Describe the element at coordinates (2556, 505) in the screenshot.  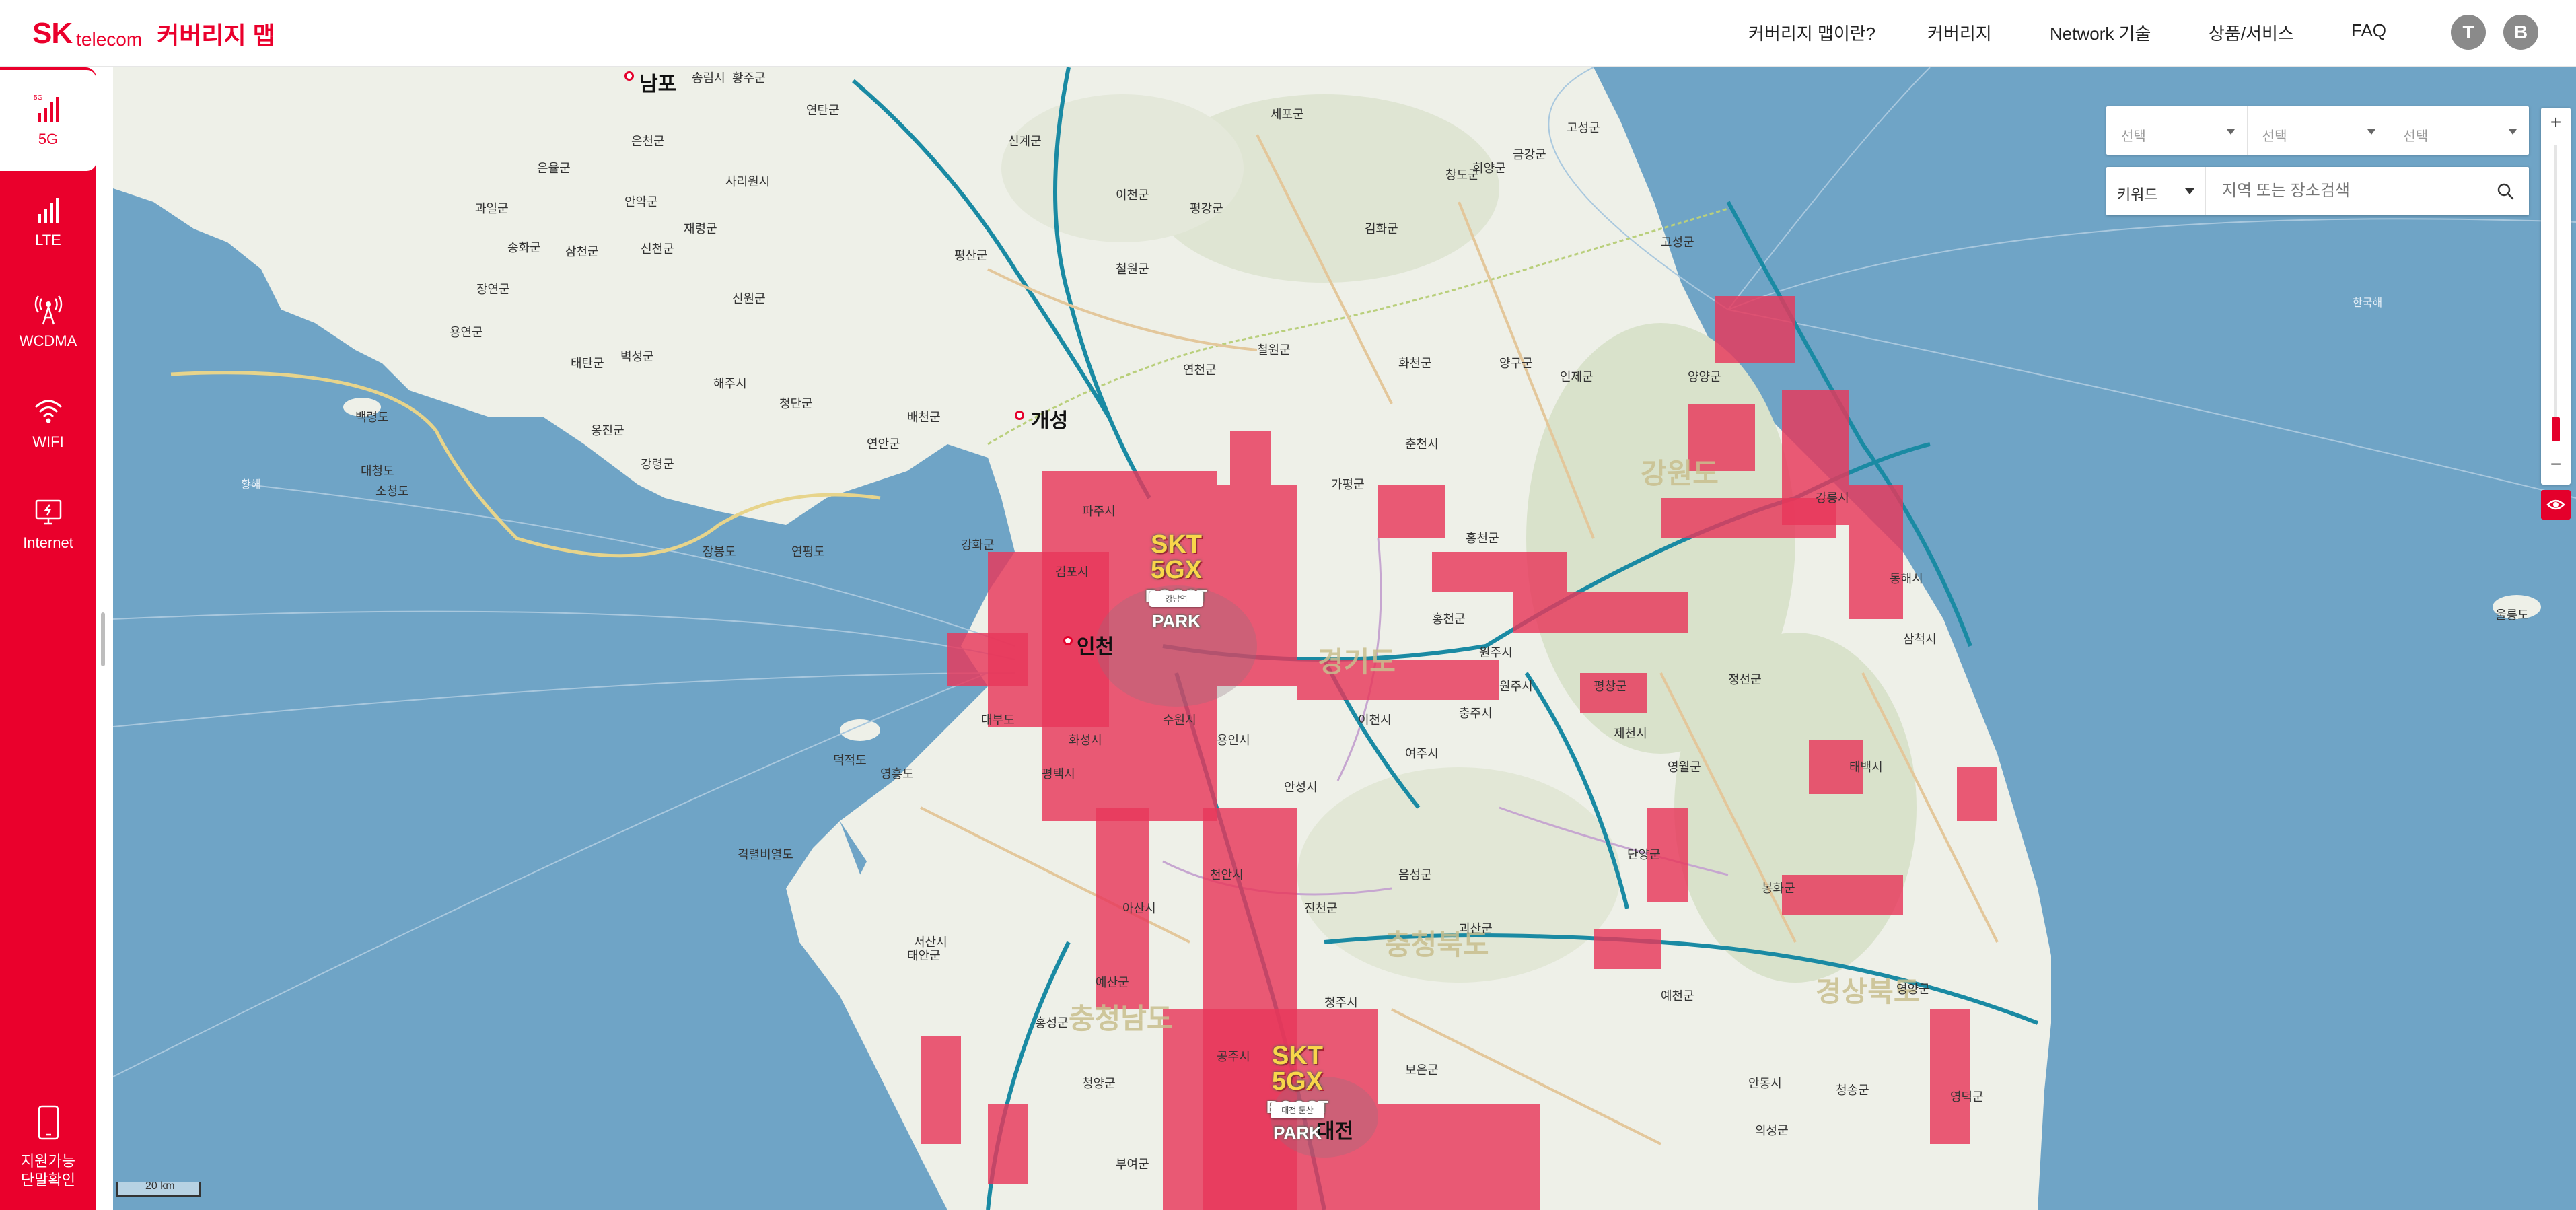
I see `layer-visibility-button` at that location.